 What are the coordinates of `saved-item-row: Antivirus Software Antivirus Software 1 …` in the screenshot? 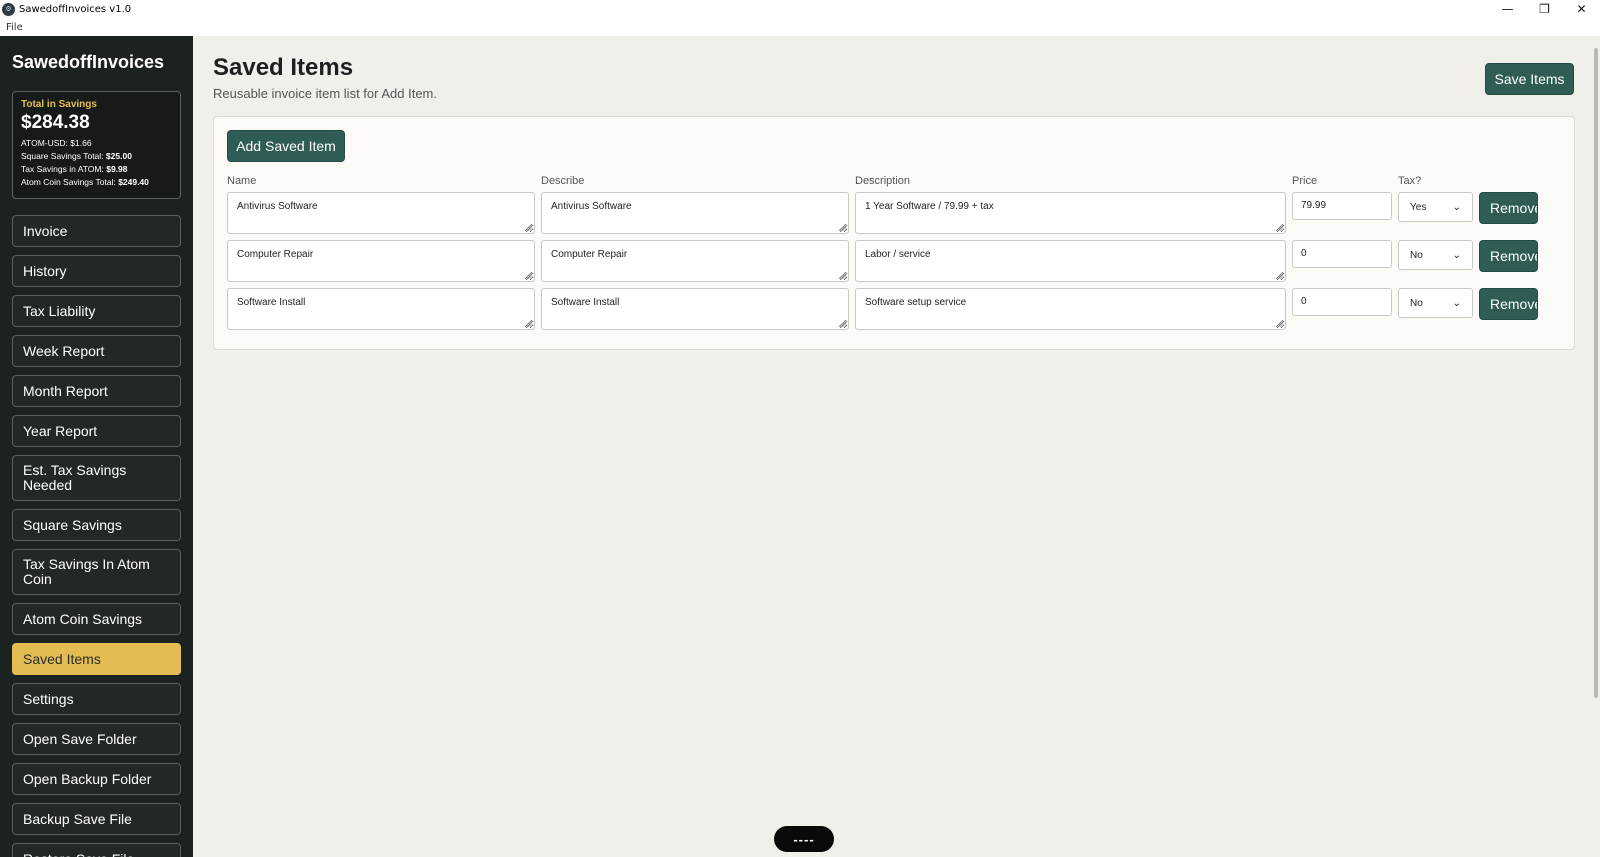 It's located at (894, 213).